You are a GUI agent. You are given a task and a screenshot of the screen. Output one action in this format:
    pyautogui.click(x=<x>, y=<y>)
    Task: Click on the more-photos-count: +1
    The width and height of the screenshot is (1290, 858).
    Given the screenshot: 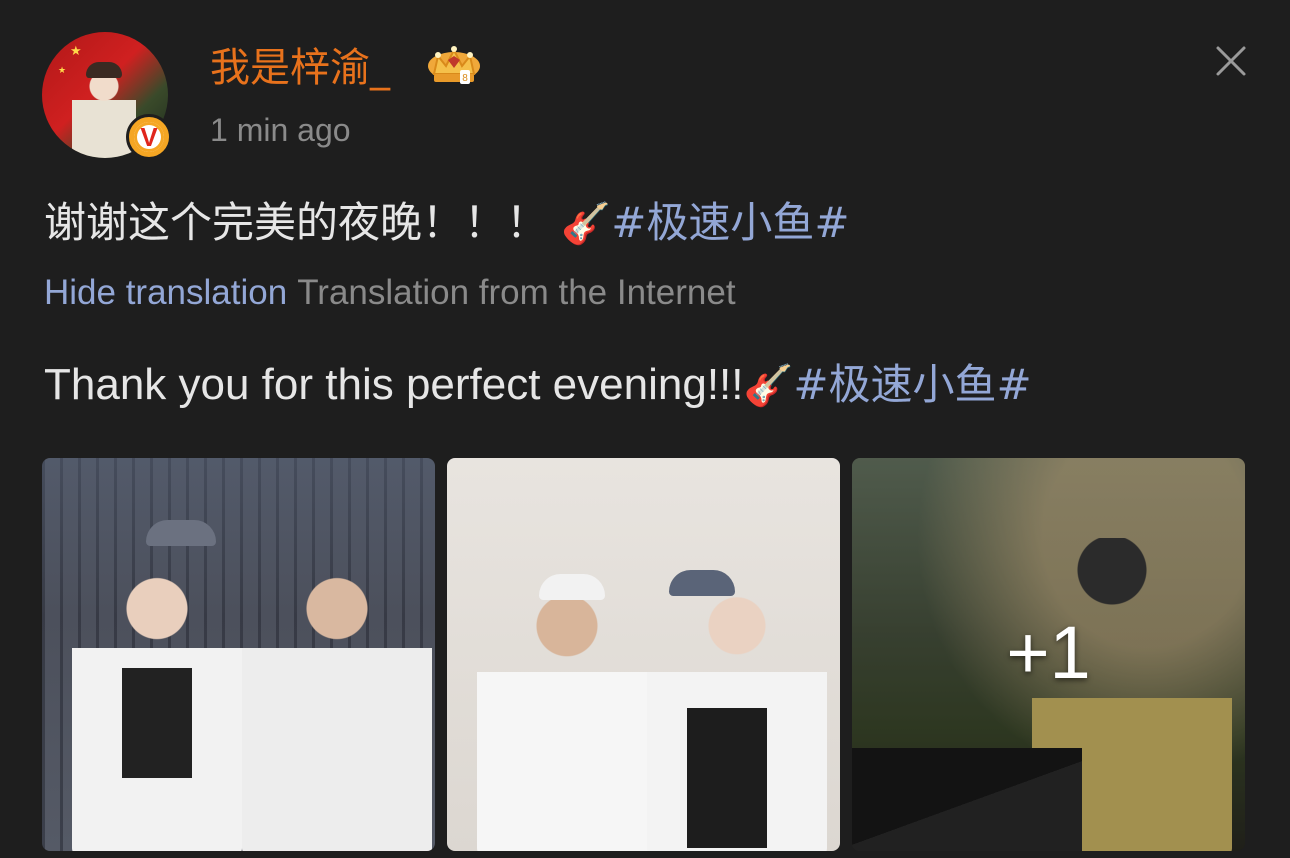 What is the action you would take?
    pyautogui.click(x=1048, y=652)
    